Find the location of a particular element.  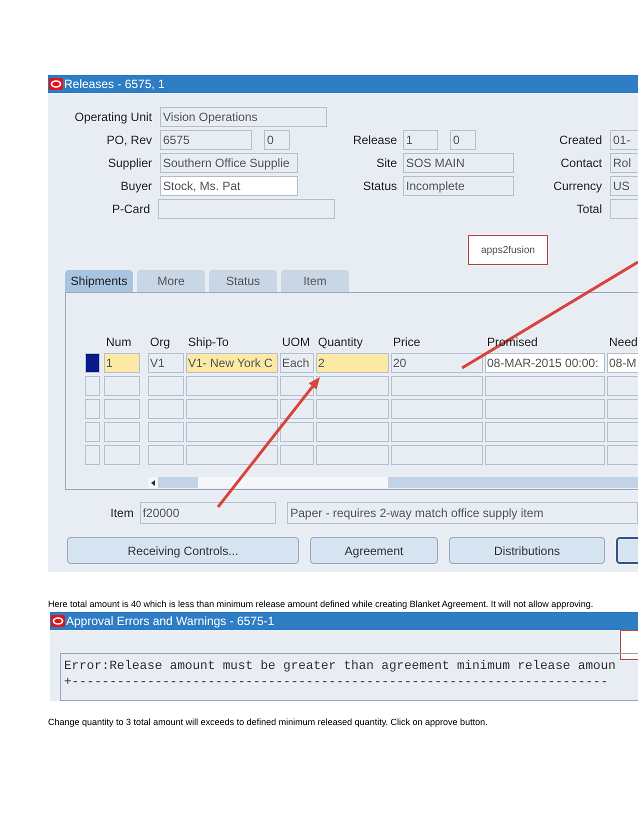

text-field: SOS MAIN is located at coordinates (458, 163).